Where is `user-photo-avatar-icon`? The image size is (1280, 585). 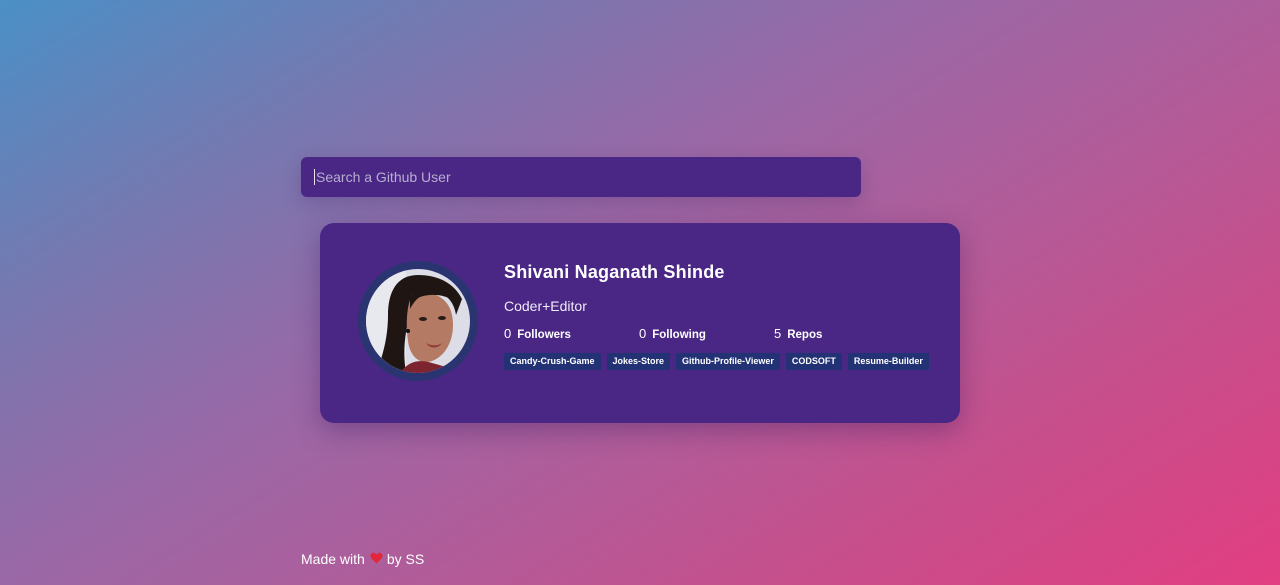
user-photo-avatar-icon is located at coordinates (418, 321).